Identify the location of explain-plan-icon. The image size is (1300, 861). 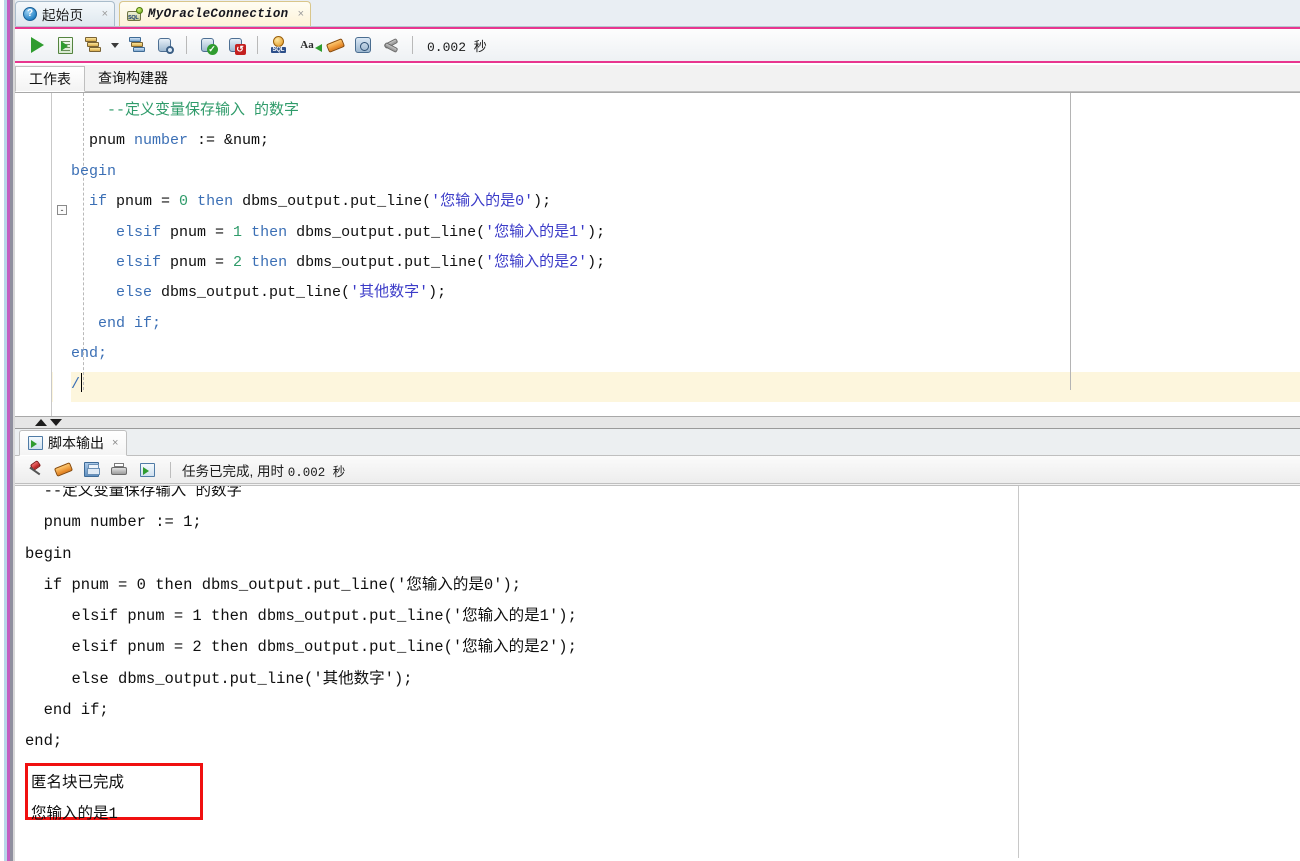
(93, 45).